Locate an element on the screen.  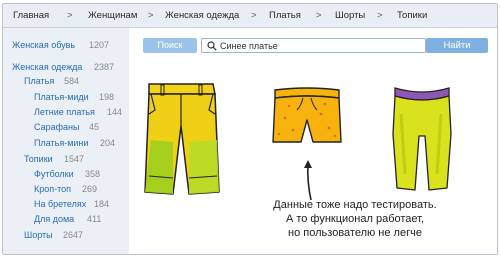
breadcrumb-item-women: Женщинам is located at coordinates (112, 15).